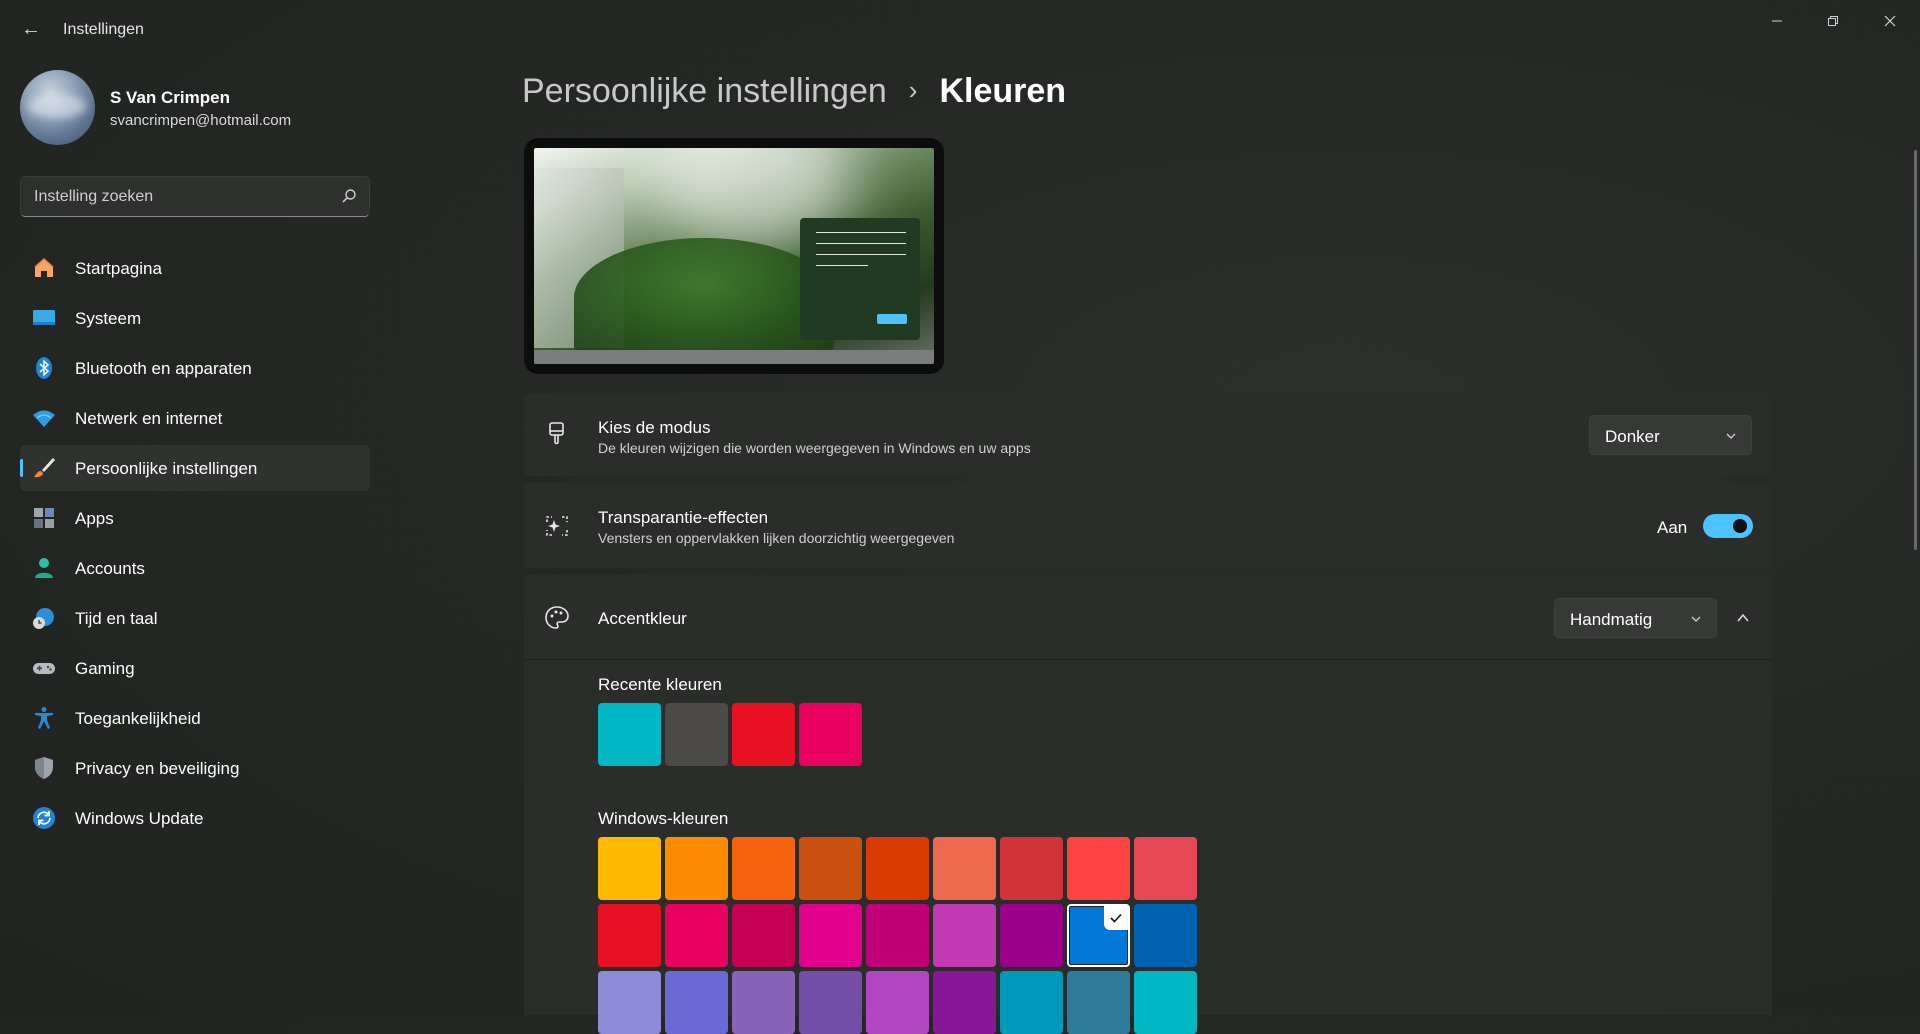 This screenshot has height=1034, width=1920. What do you see at coordinates (57, 107) in the screenshot?
I see `avatar` at bounding box center [57, 107].